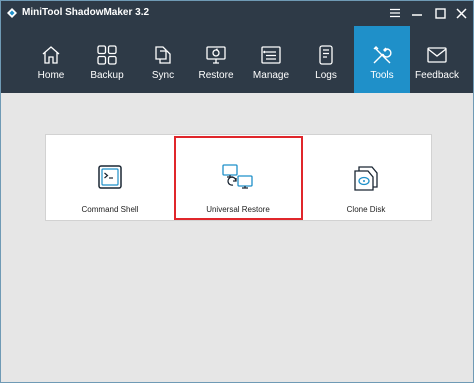 The width and height of the screenshot is (474, 383). I want to click on nav-feedback: Feedback, so click(437, 59).